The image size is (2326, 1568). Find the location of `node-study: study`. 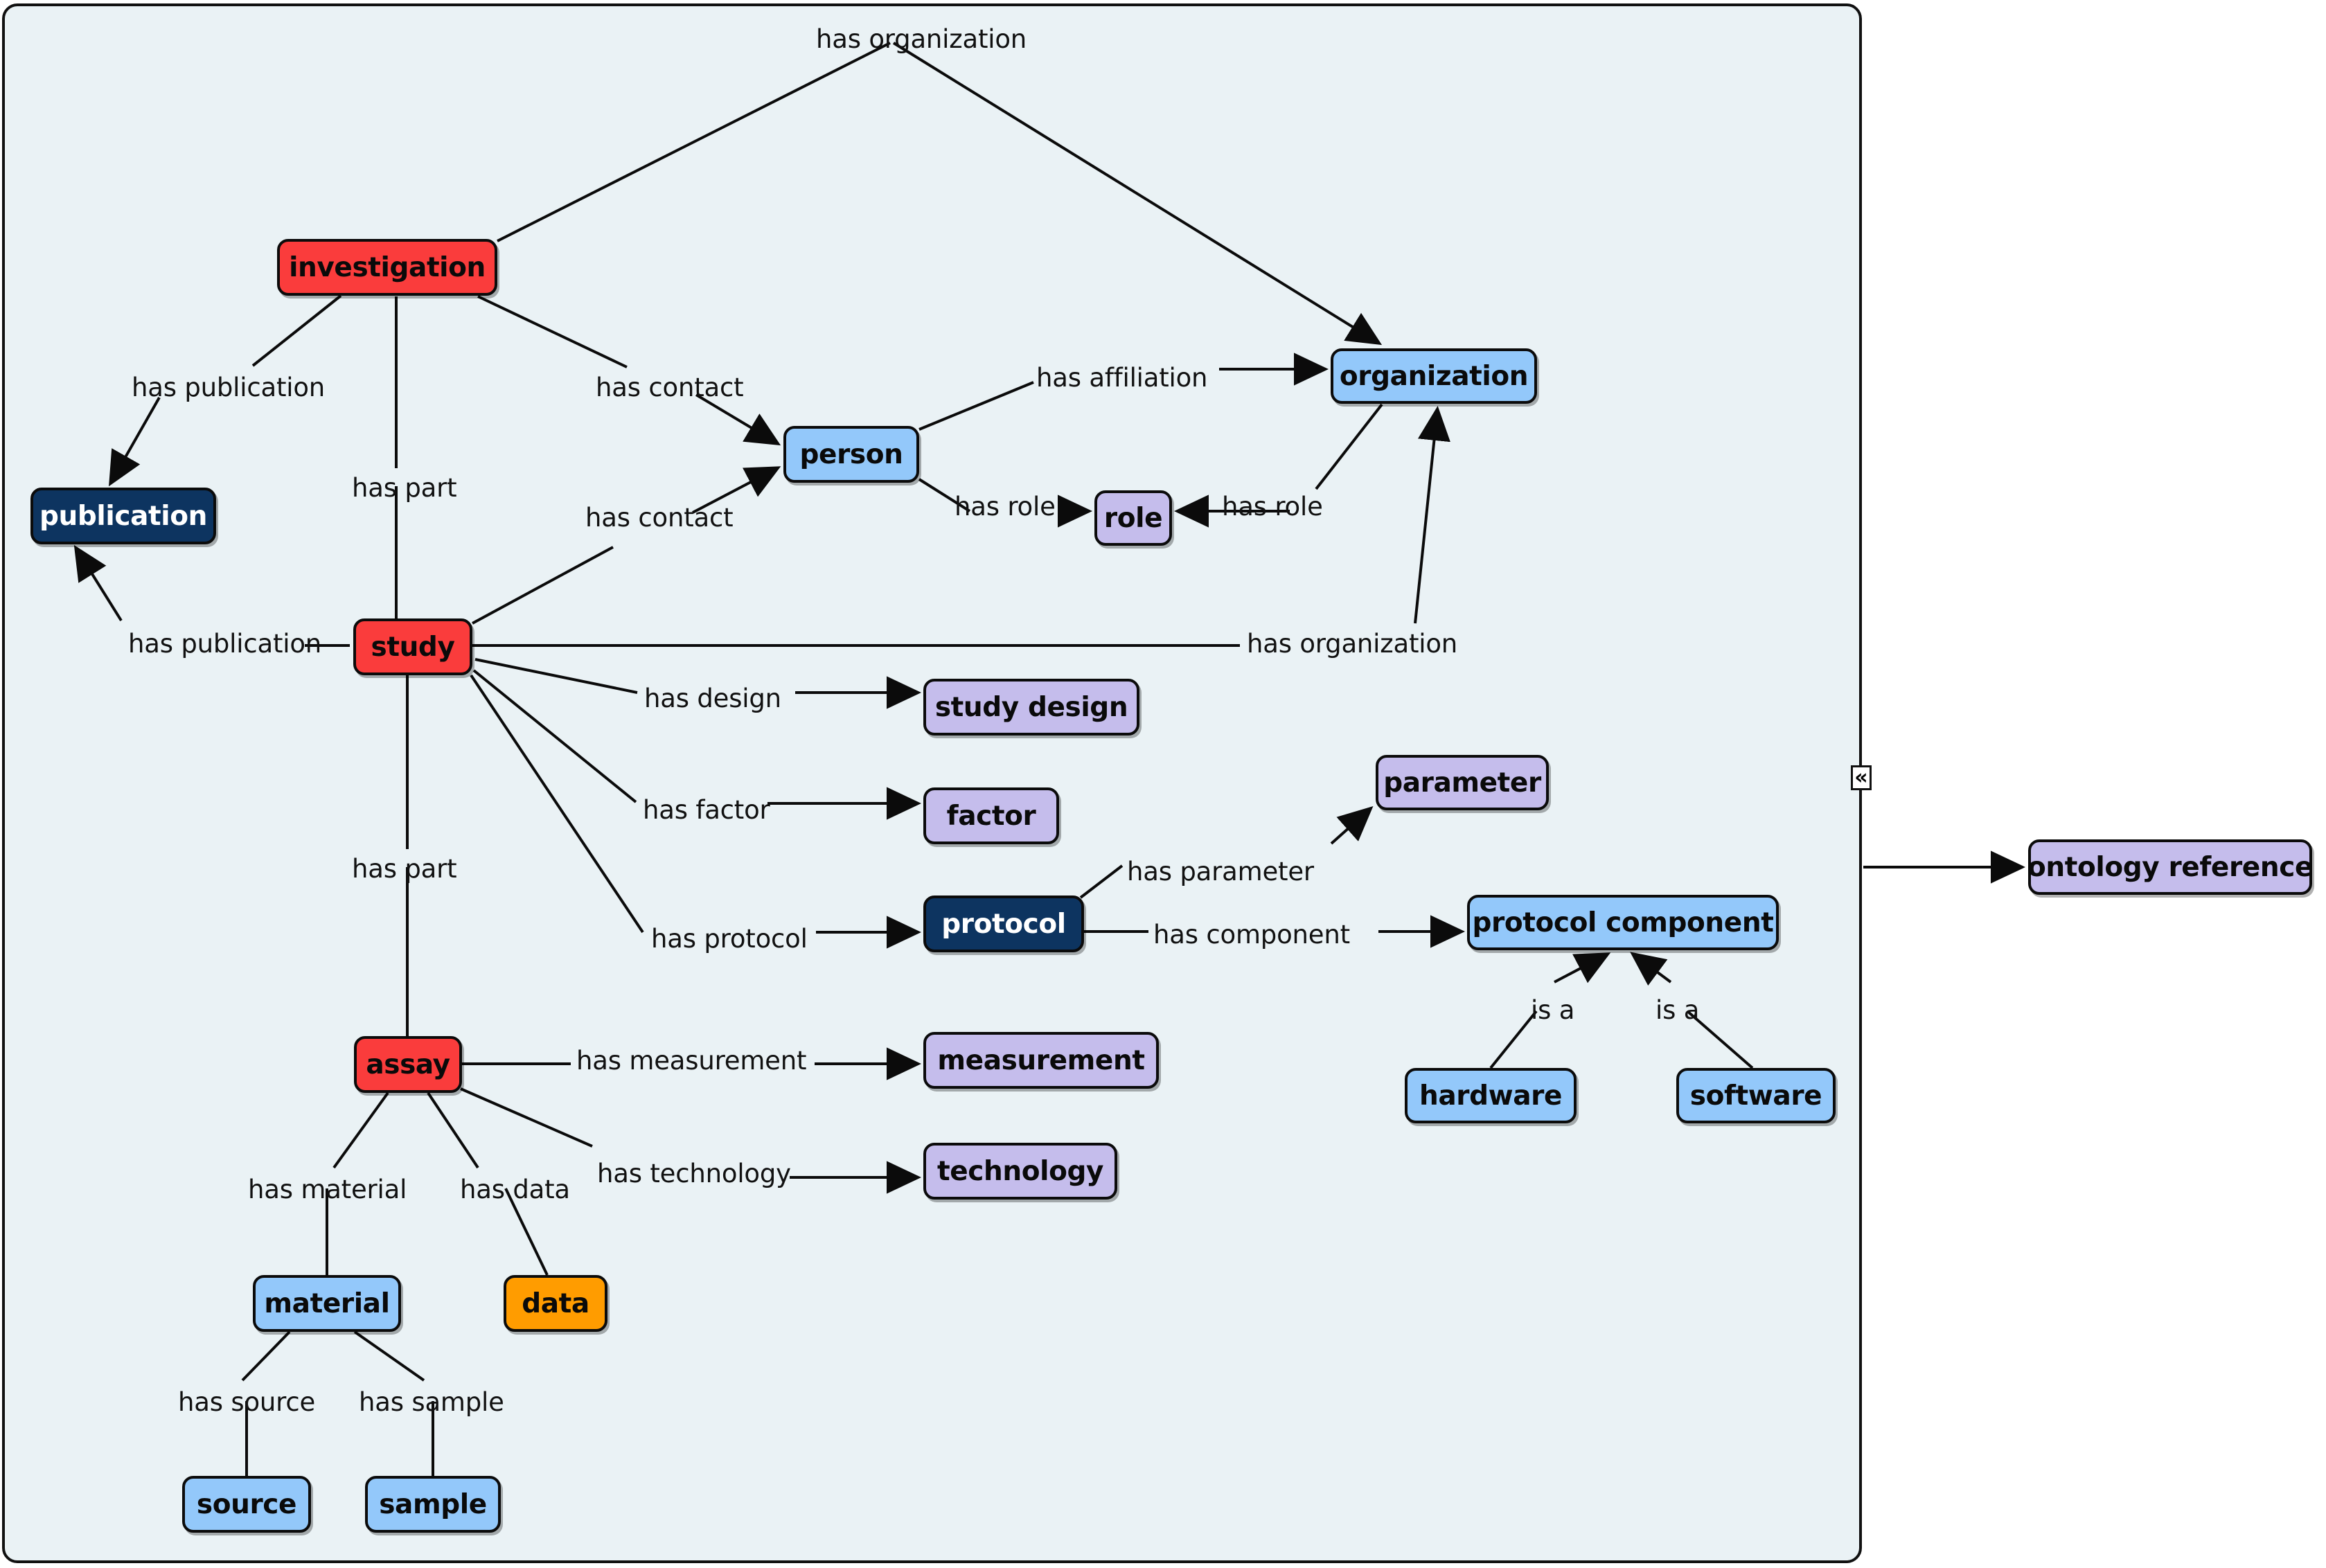

node-study: study is located at coordinates (412, 647).